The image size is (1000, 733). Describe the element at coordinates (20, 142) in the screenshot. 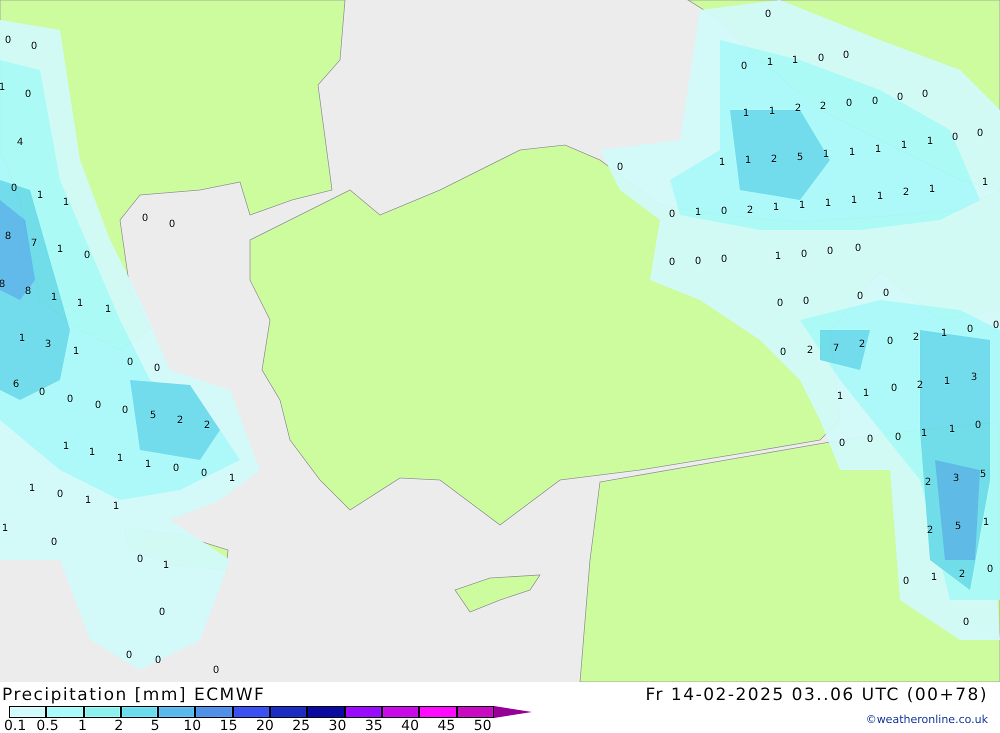

I see `precipitation-value: 4` at that location.